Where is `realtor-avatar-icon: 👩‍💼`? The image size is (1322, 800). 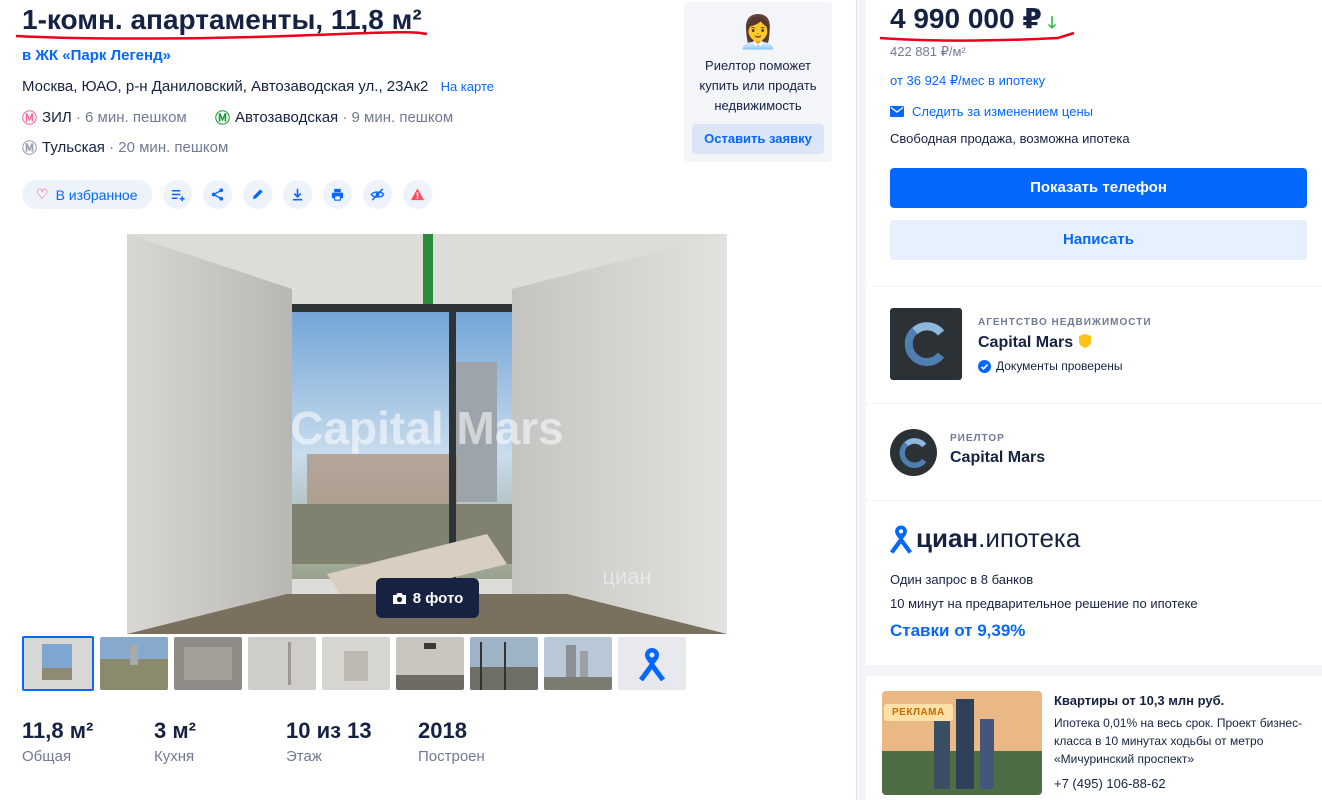 realtor-avatar-icon: 👩‍💼 is located at coordinates (758, 32).